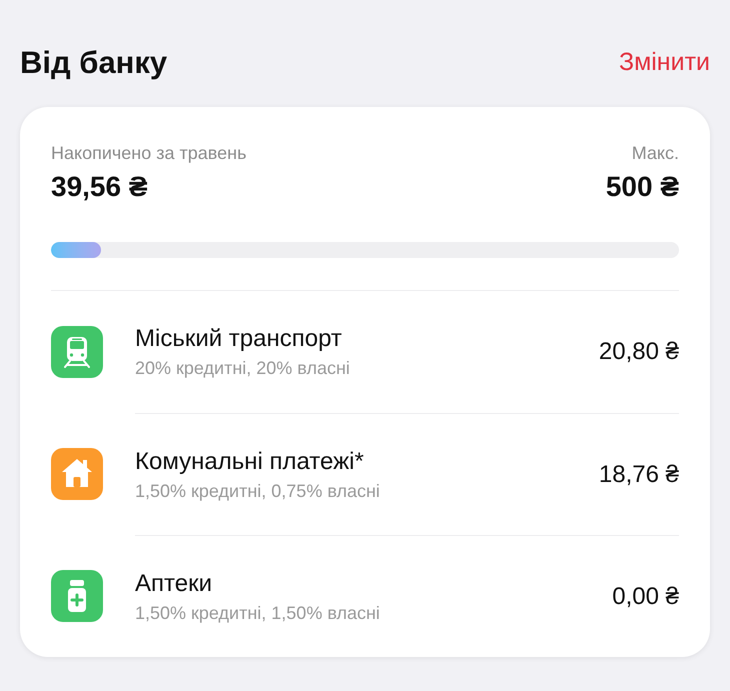 This screenshot has width=730, height=691. What do you see at coordinates (250, 461) in the screenshot?
I see `category-name: Комунальні платежі*` at bounding box center [250, 461].